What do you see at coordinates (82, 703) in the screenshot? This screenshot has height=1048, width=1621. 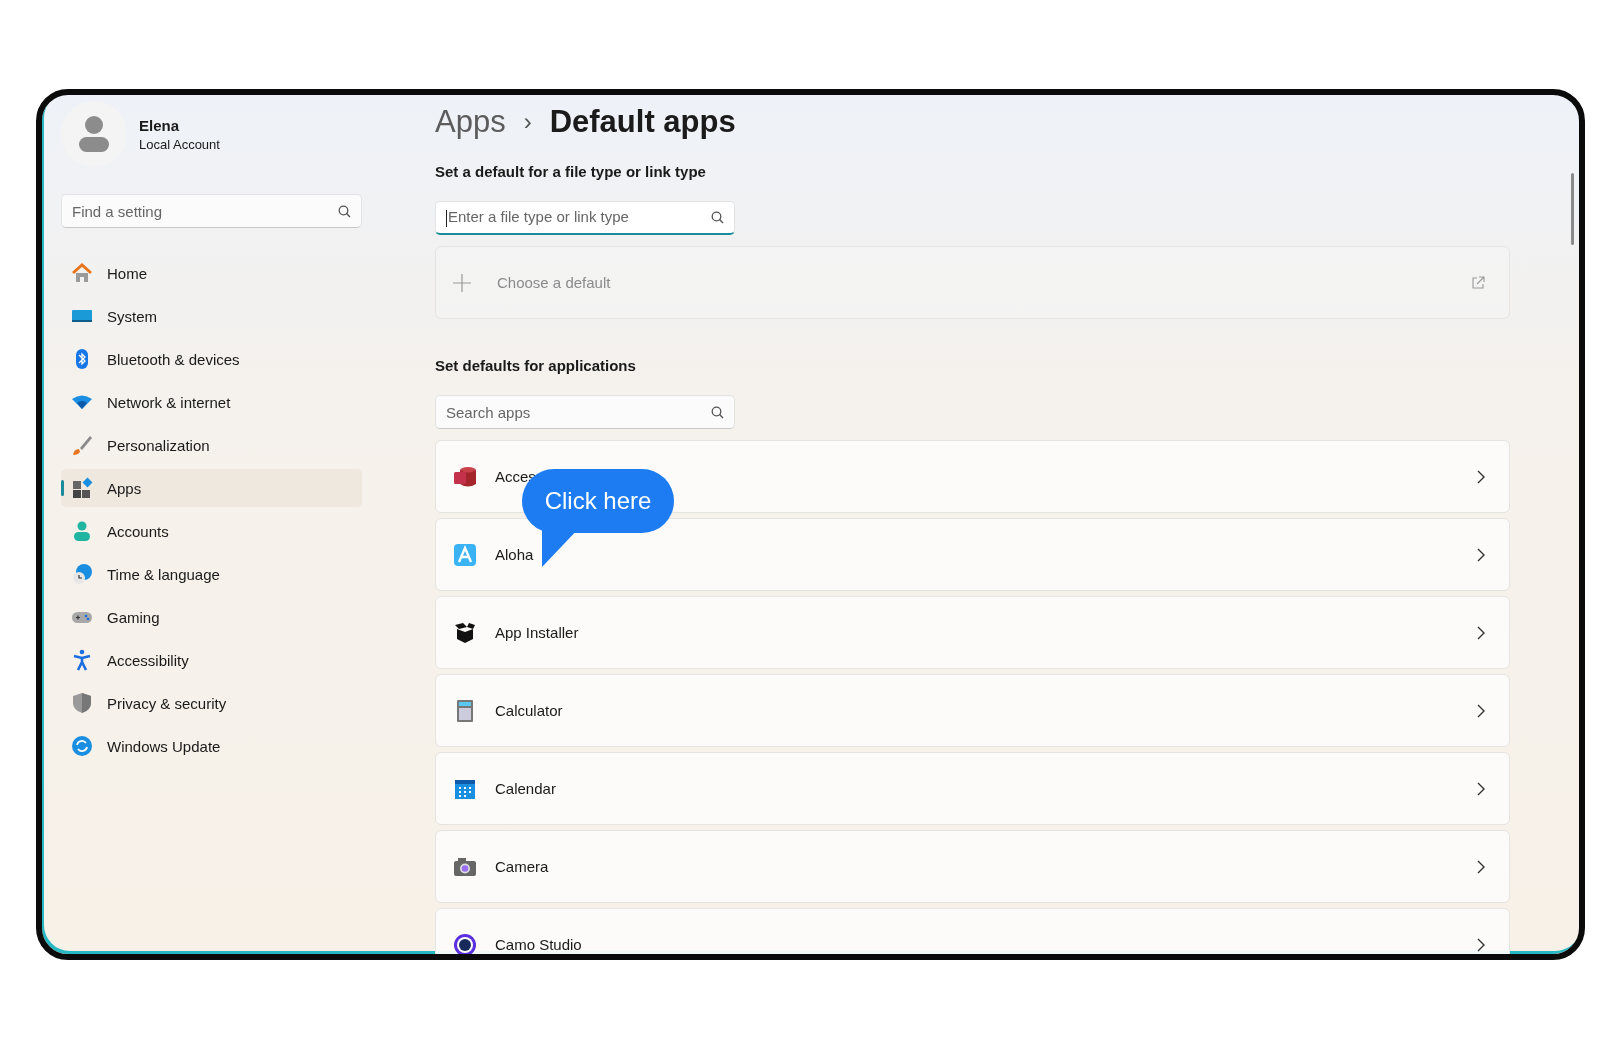 I see `shield-icon` at bounding box center [82, 703].